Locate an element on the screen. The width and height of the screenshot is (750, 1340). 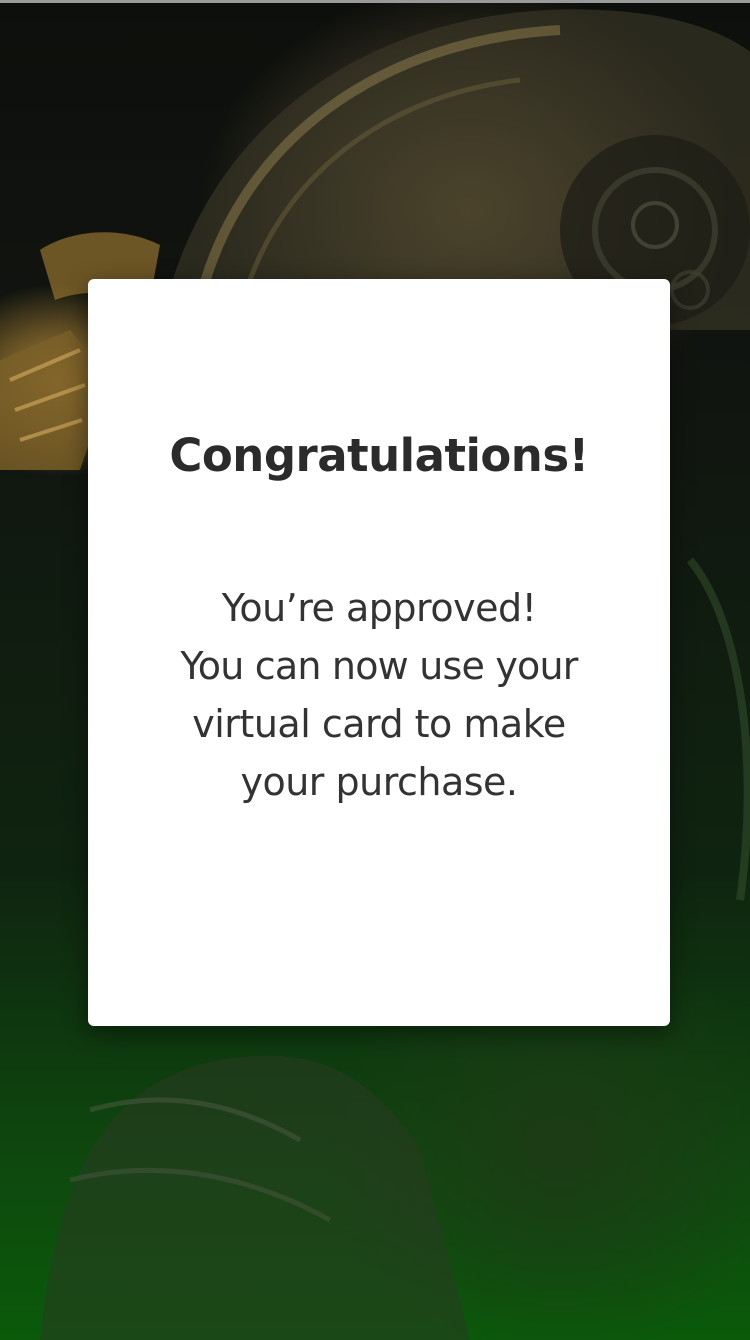
message-line: virtual card to make is located at coordinates (379, 724).